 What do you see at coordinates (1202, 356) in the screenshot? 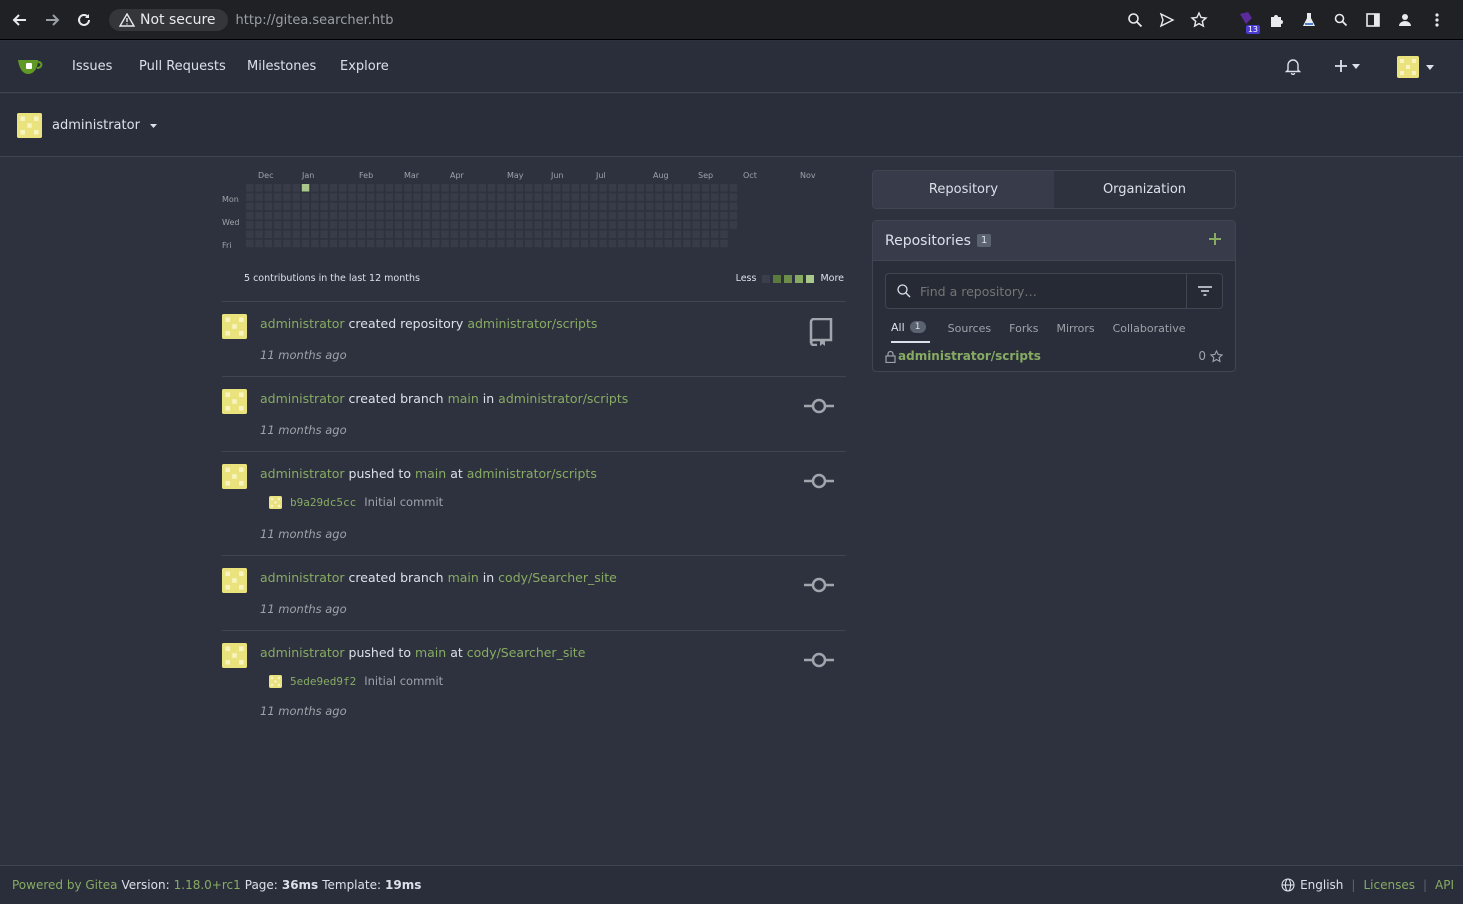
I see `star-count: 0` at bounding box center [1202, 356].